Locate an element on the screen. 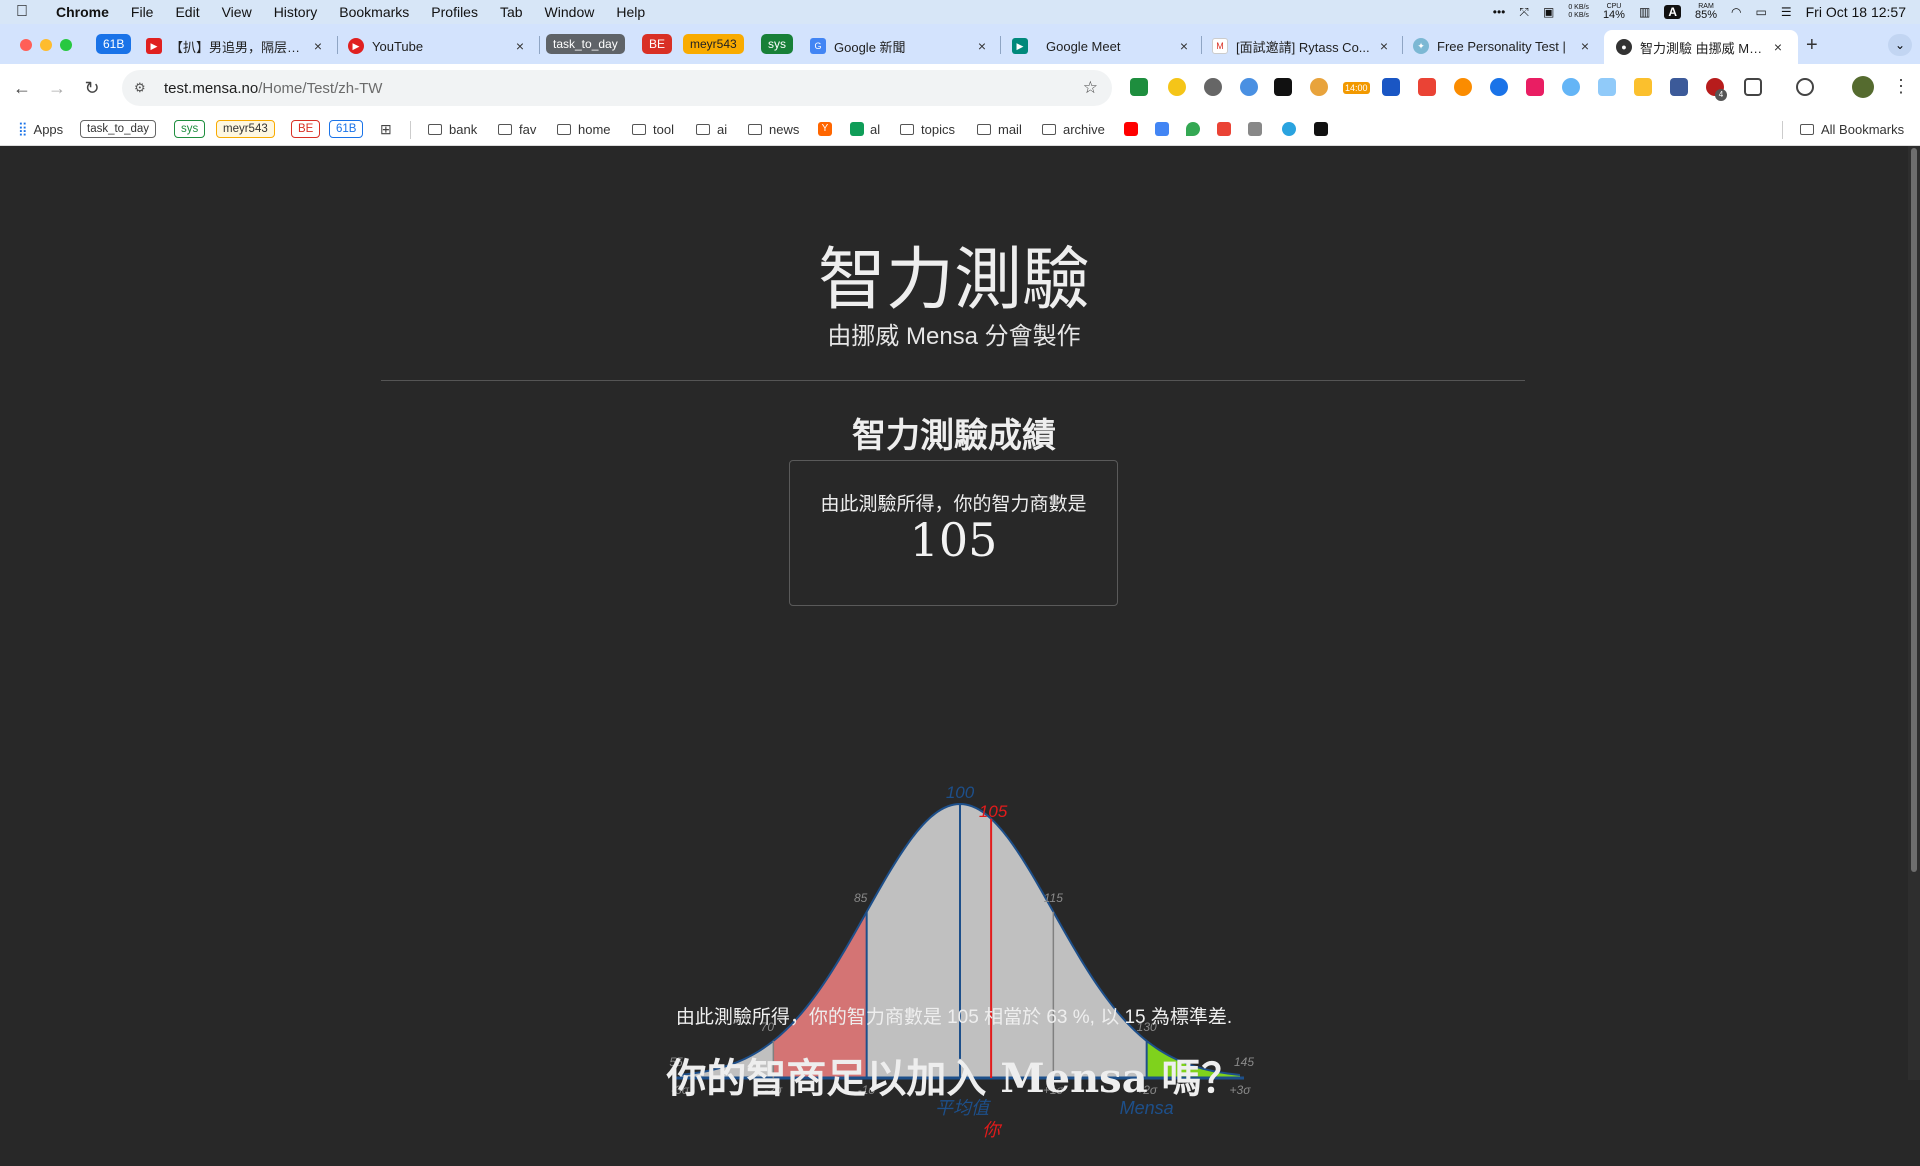 This screenshot has height=1166, width=1920. bookmark-folder-tool: tool is located at coordinates (653, 129).